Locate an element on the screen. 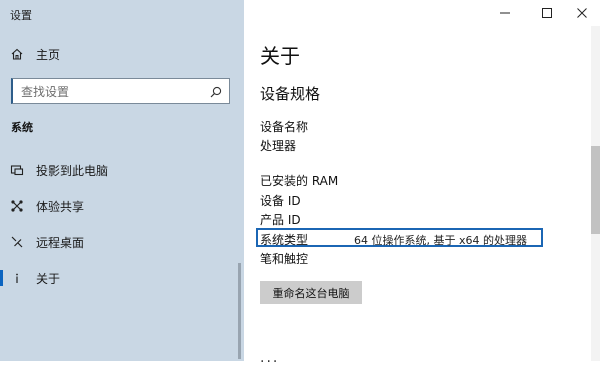 Image resolution: width=600 pixels, height=366 pixels. search-box is located at coordinates (120, 91).